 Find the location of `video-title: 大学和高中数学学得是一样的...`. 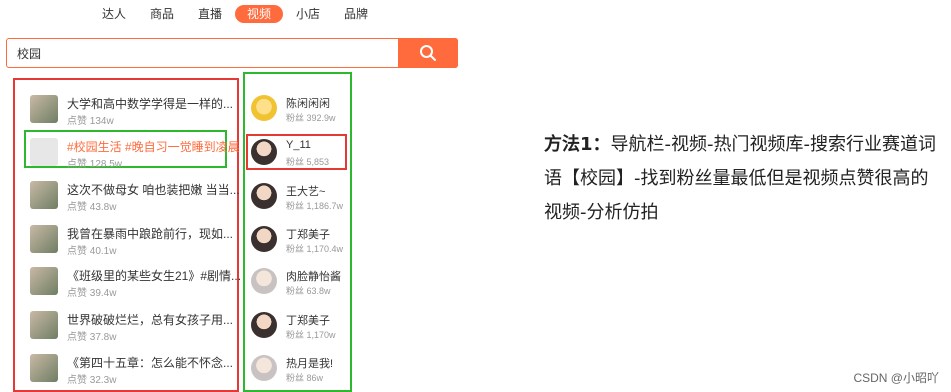

video-title: 大学和高中数学学得是一样的... is located at coordinates (150, 104).